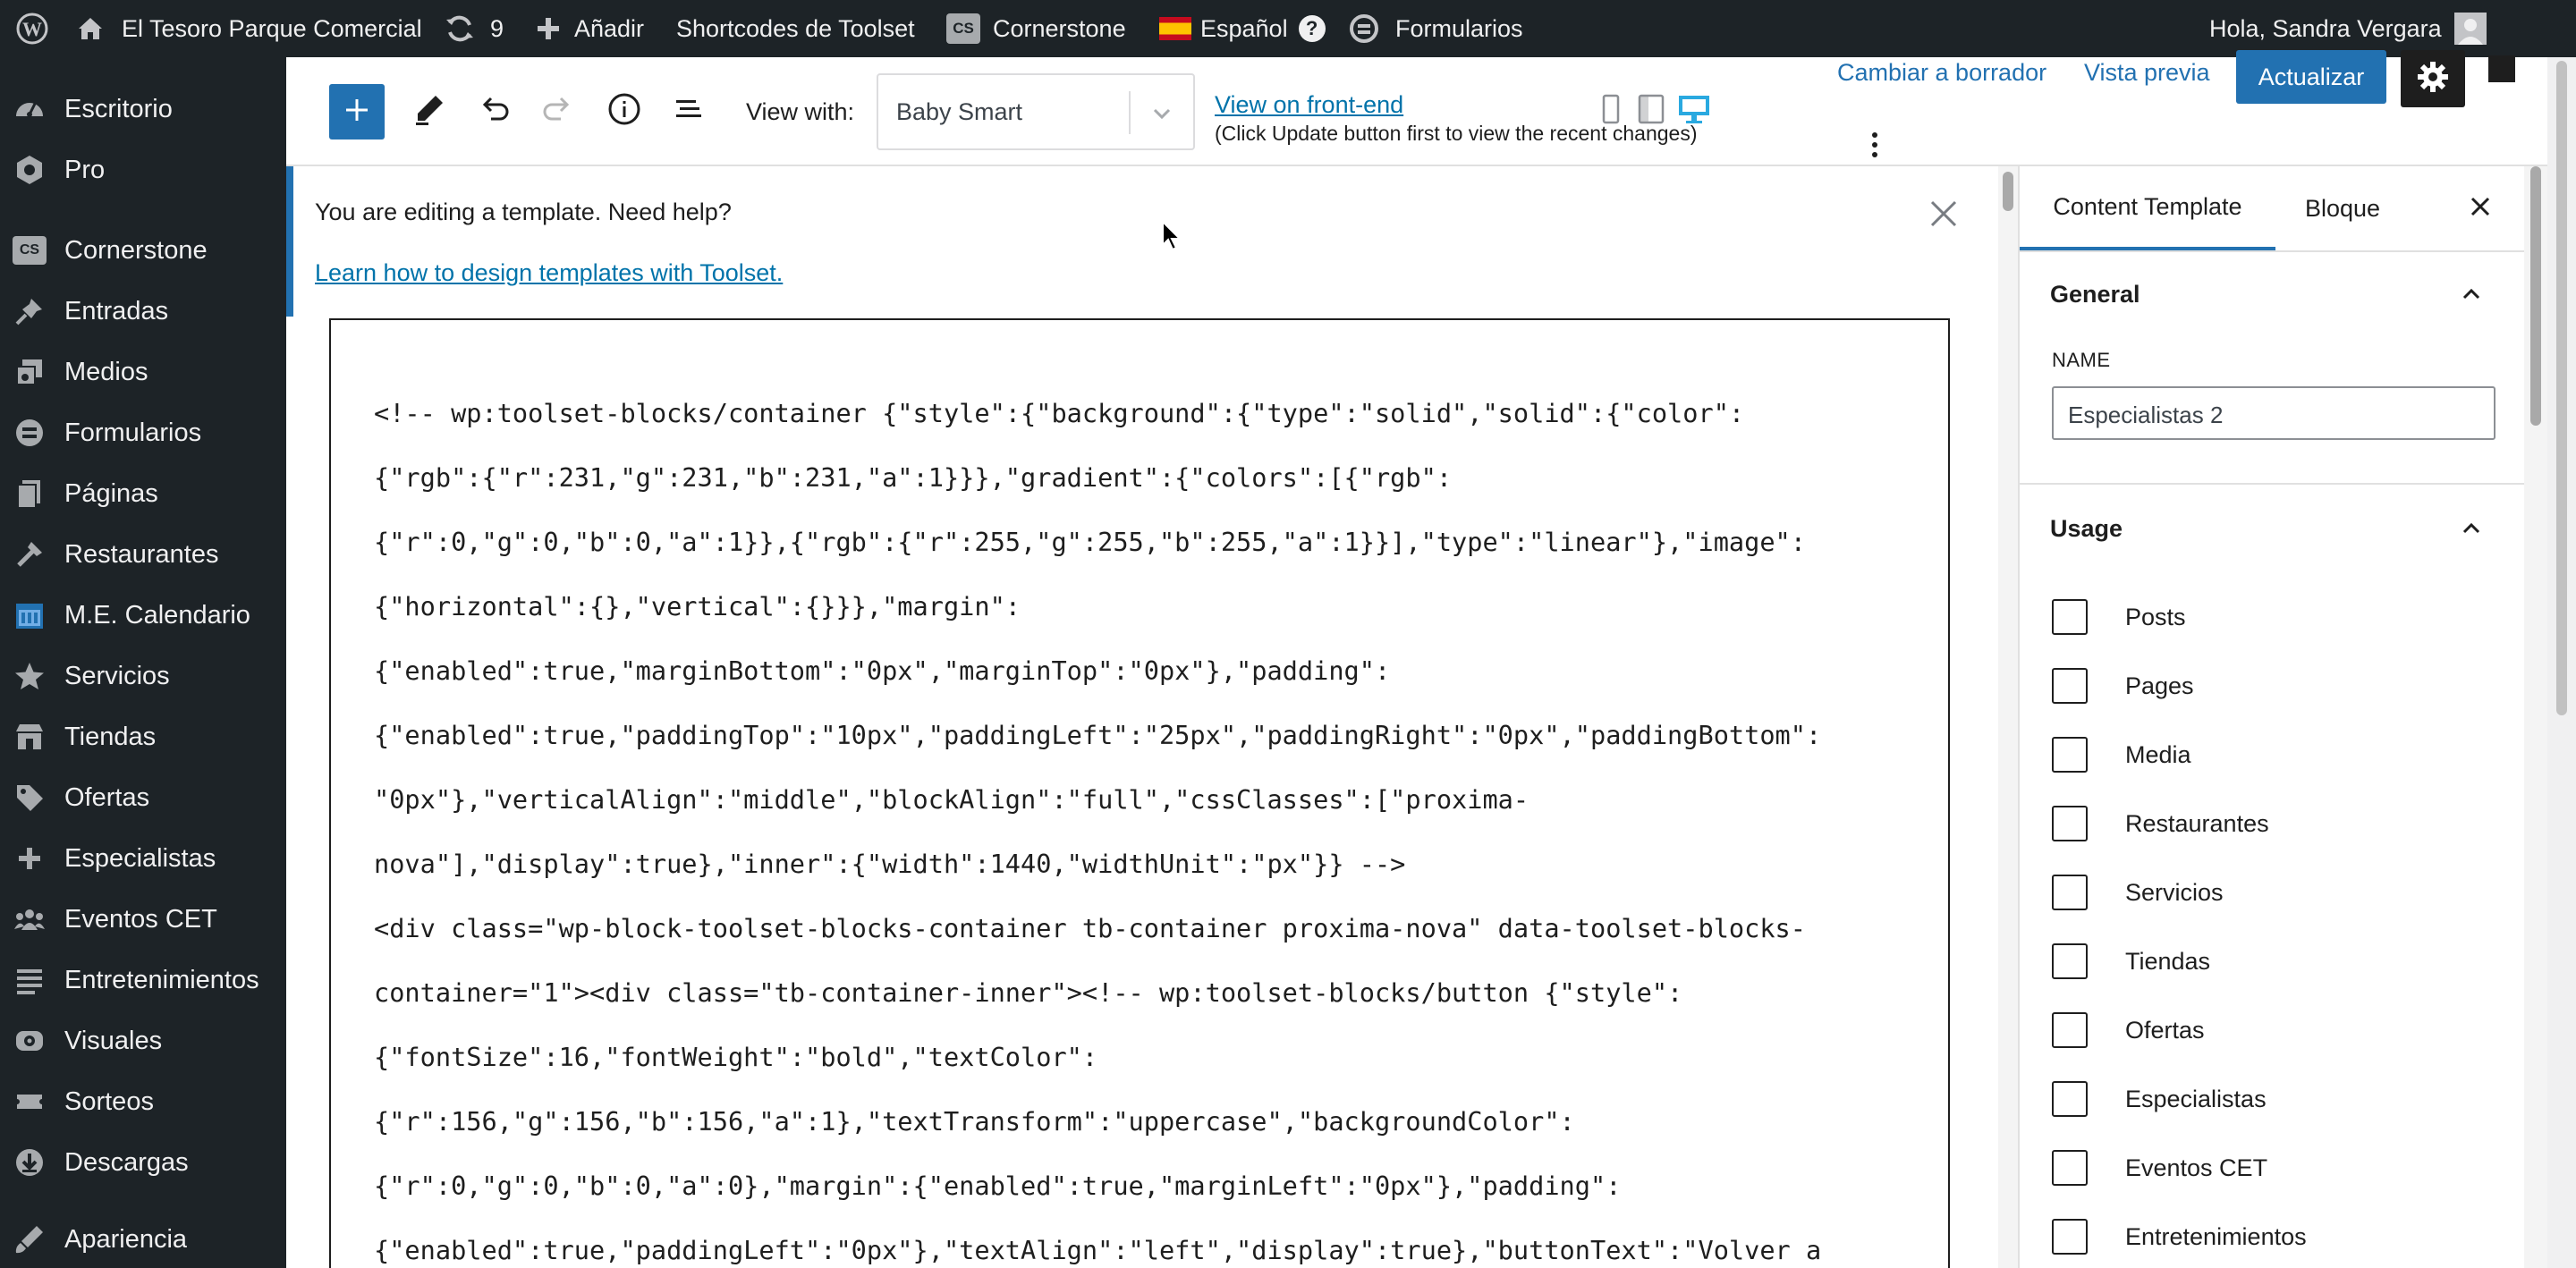 The image size is (2576, 1268). What do you see at coordinates (2535, 296) in the screenshot?
I see `panel-scrollbar-thumb` at bounding box center [2535, 296].